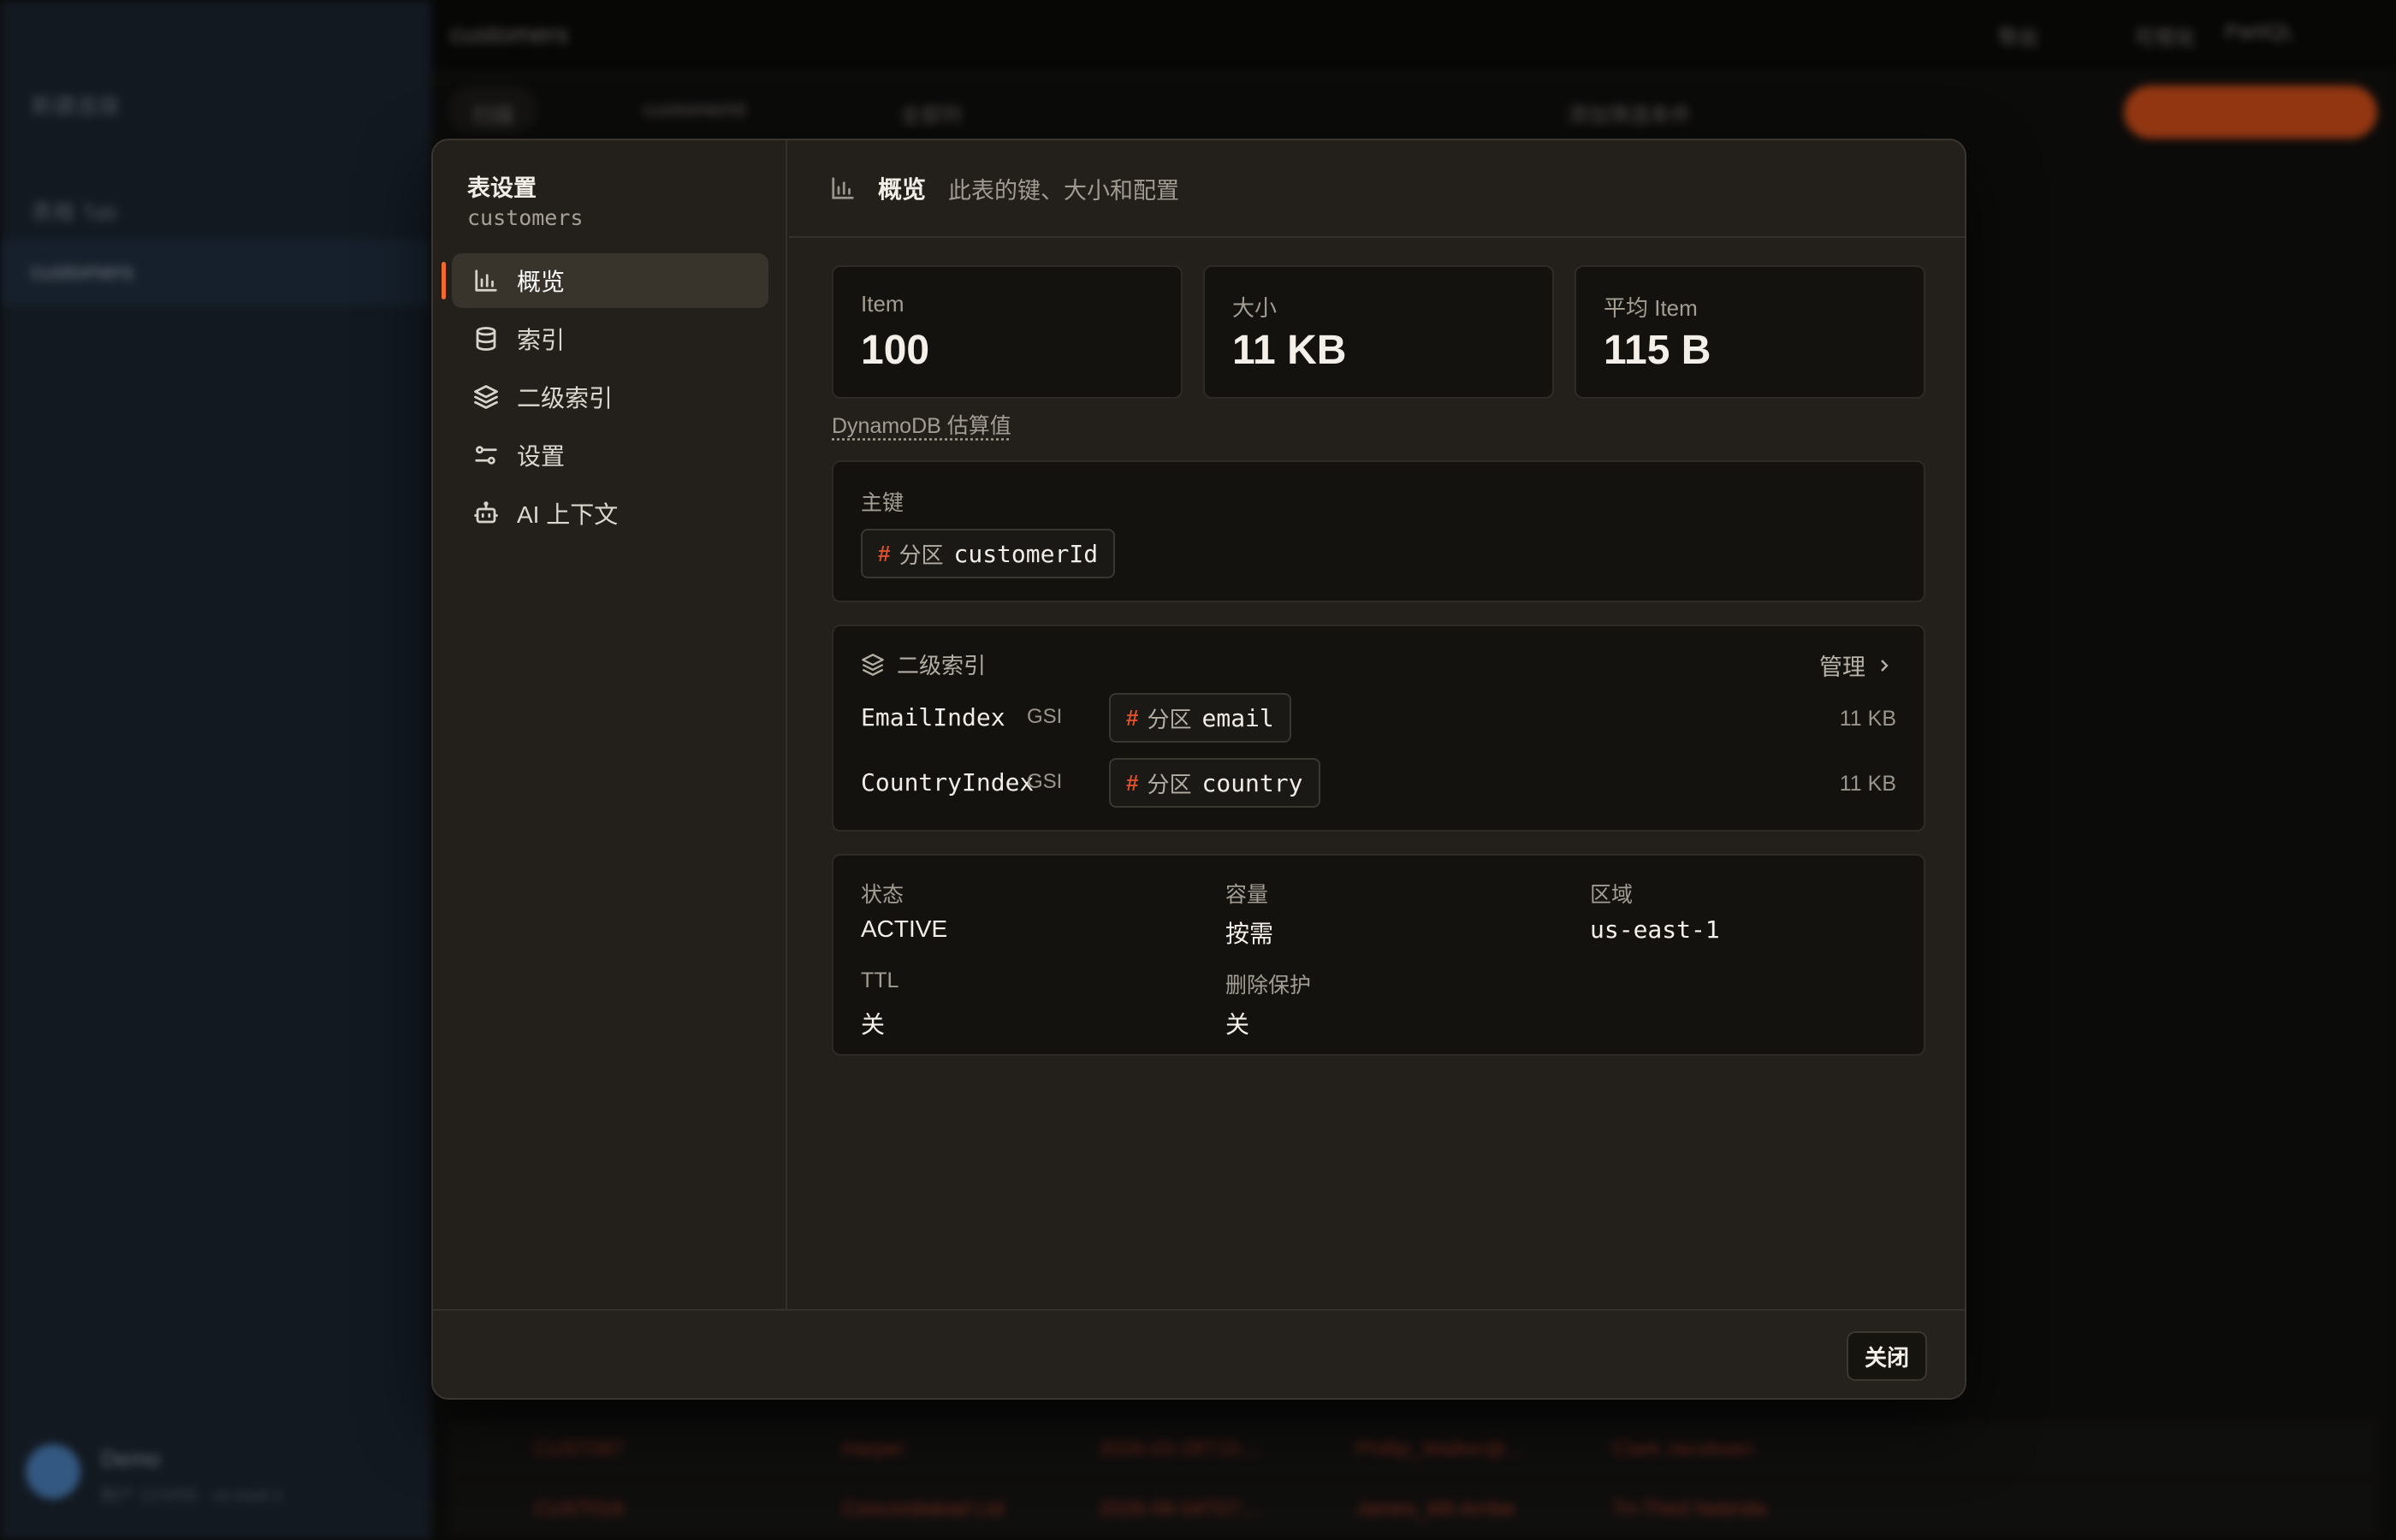 The width and height of the screenshot is (2396, 1540). What do you see at coordinates (905, 928) in the screenshot?
I see `status-value: ACTIVE` at bounding box center [905, 928].